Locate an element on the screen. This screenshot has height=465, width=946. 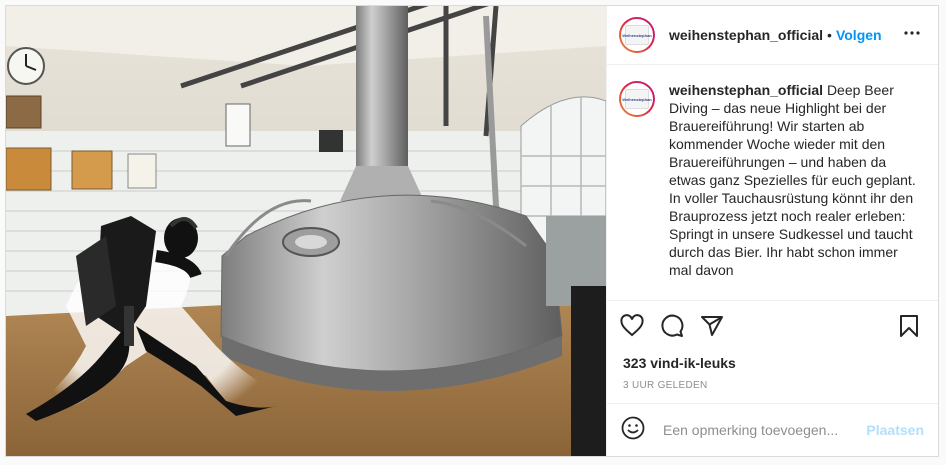
caption-username: weihenstephan_official is located at coordinates (746, 90).